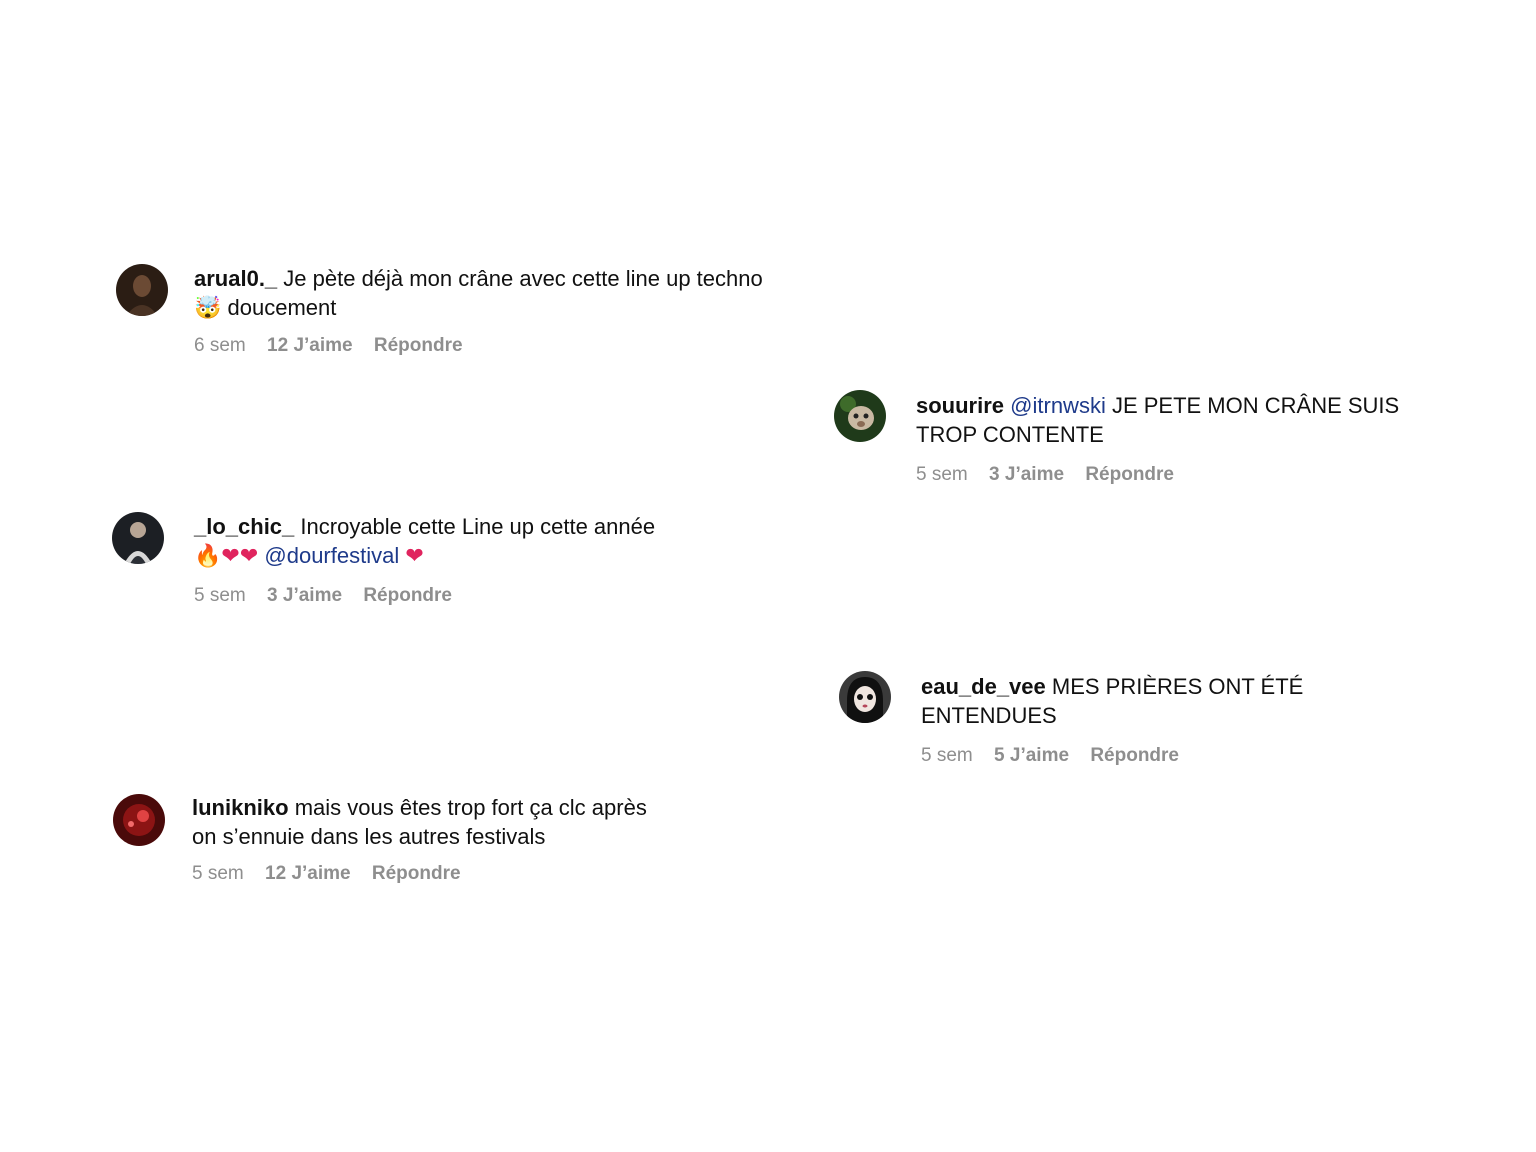  What do you see at coordinates (240, 807) in the screenshot?
I see `username: lunikniko` at bounding box center [240, 807].